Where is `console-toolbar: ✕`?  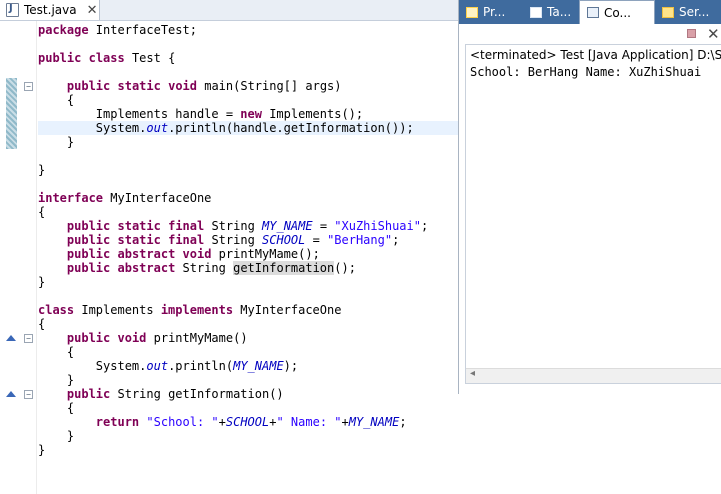
console-toolbar: ✕ is located at coordinates (590, 34).